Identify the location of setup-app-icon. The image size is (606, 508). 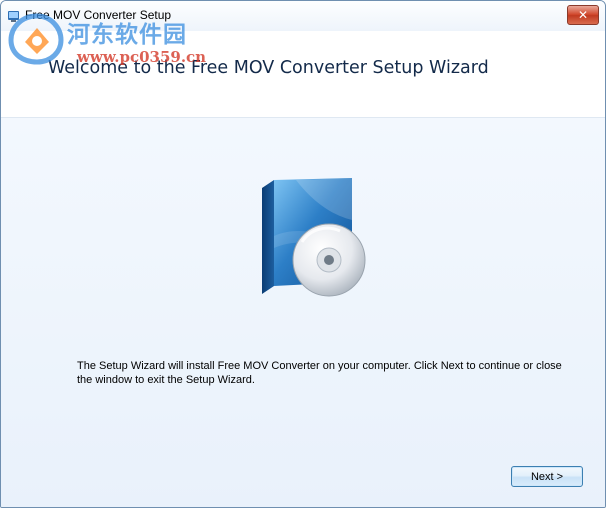
(13, 16).